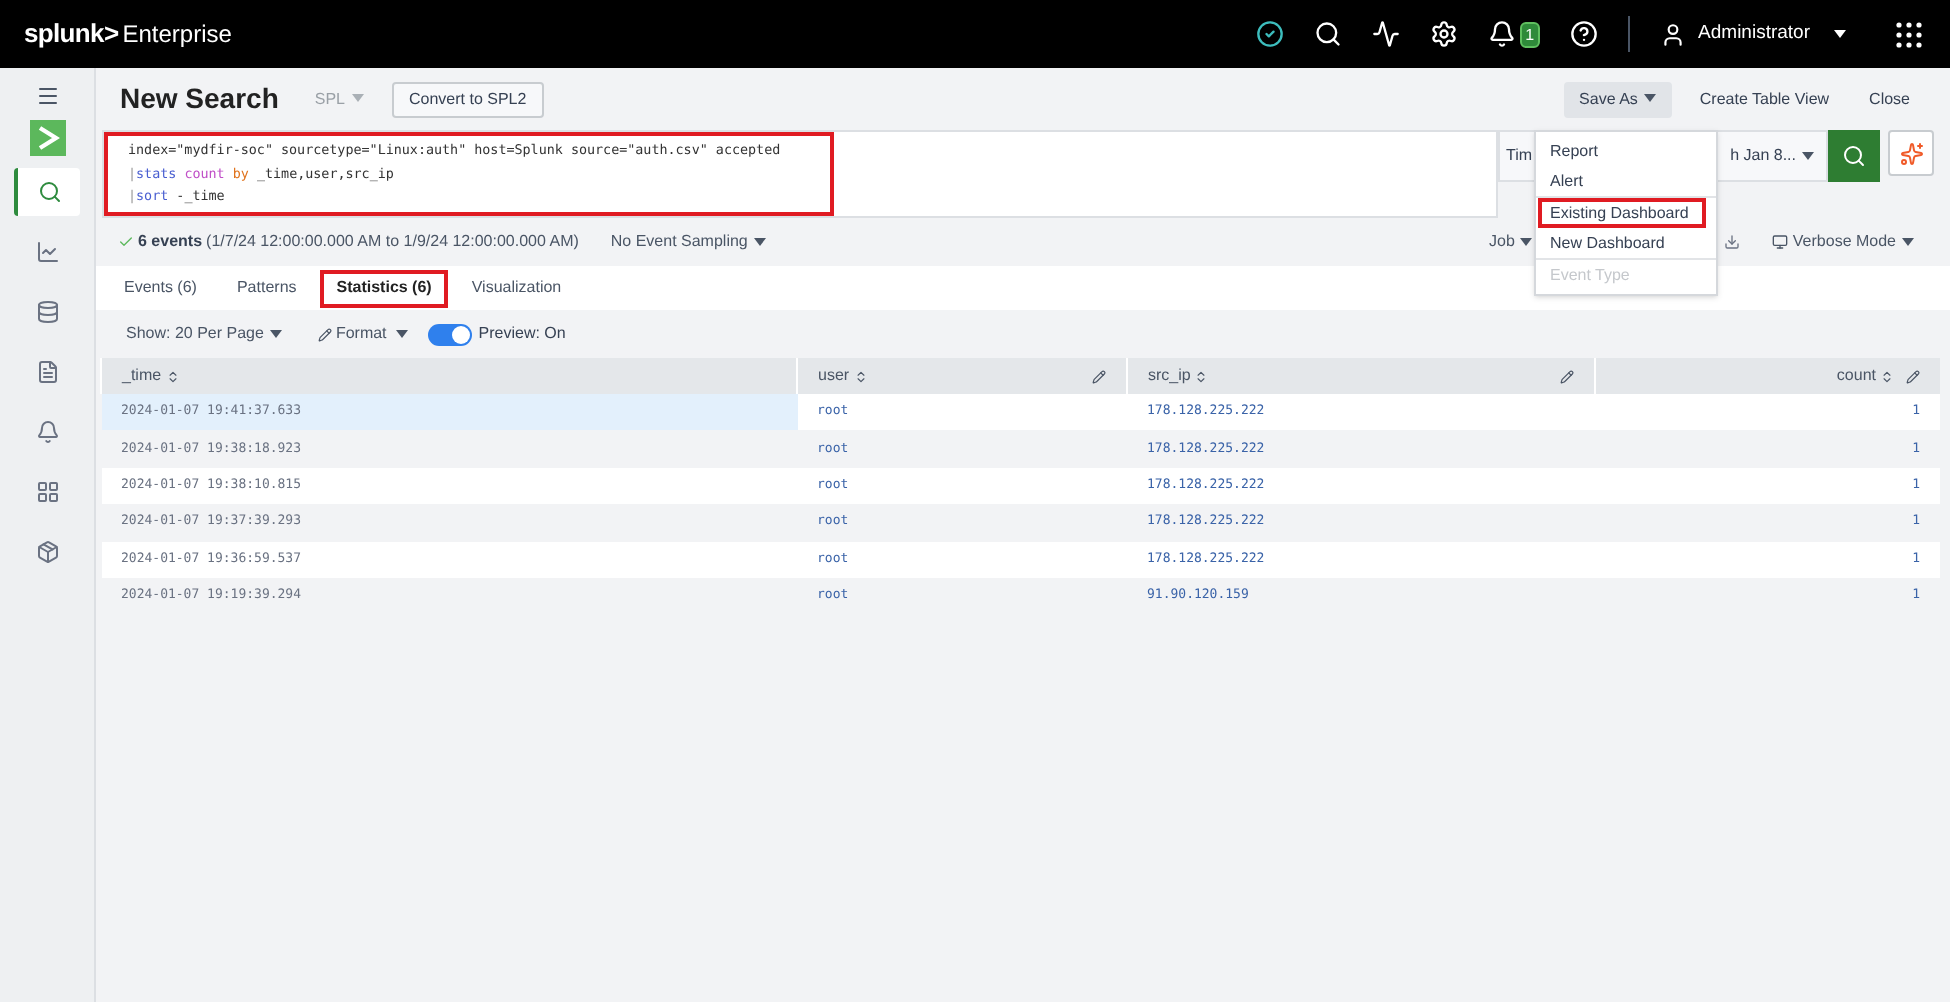 This screenshot has width=1950, height=1002. I want to click on download-icon, so click(1732, 242).